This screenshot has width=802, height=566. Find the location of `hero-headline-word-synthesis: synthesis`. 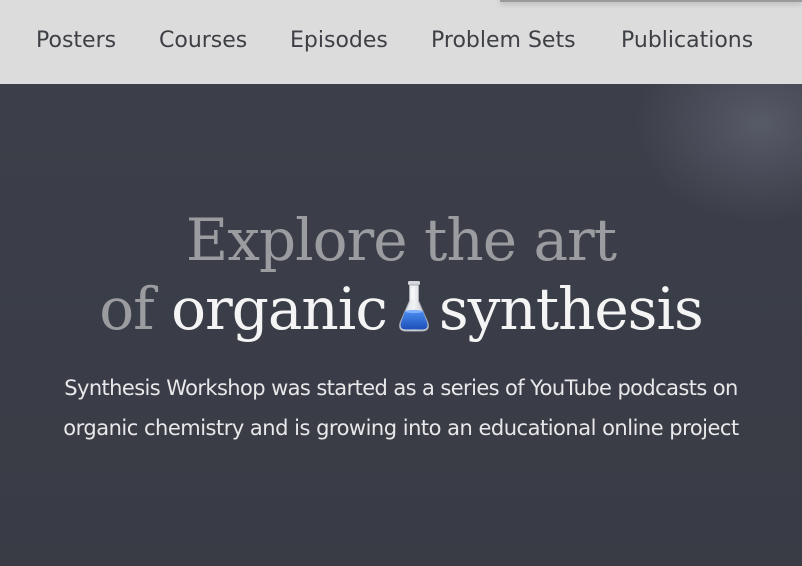

hero-headline-word-synthesis: synthesis is located at coordinates (571, 309).